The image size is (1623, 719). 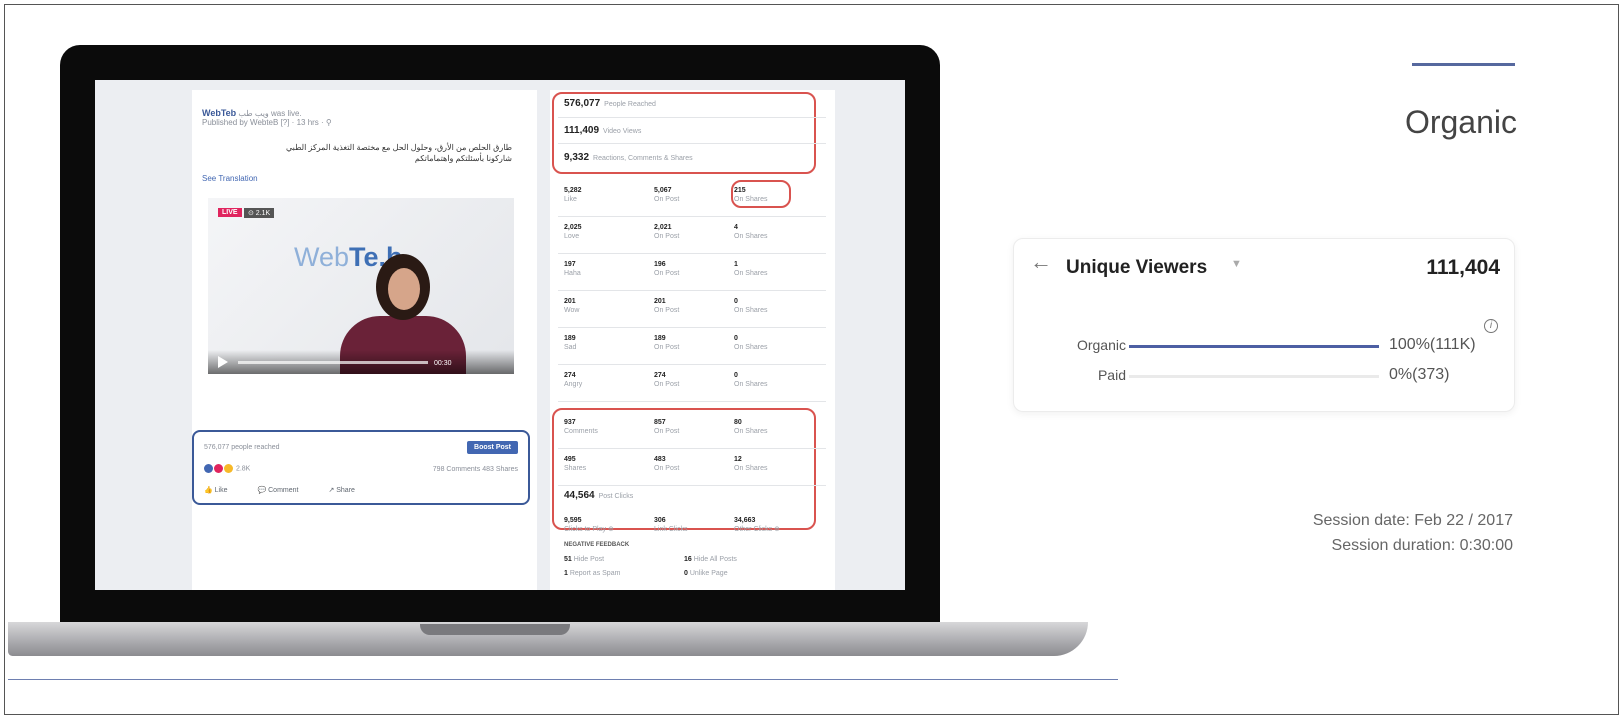 What do you see at coordinates (219, 113) in the screenshot?
I see `page-name-link: WebTeb` at bounding box center [219, 113].